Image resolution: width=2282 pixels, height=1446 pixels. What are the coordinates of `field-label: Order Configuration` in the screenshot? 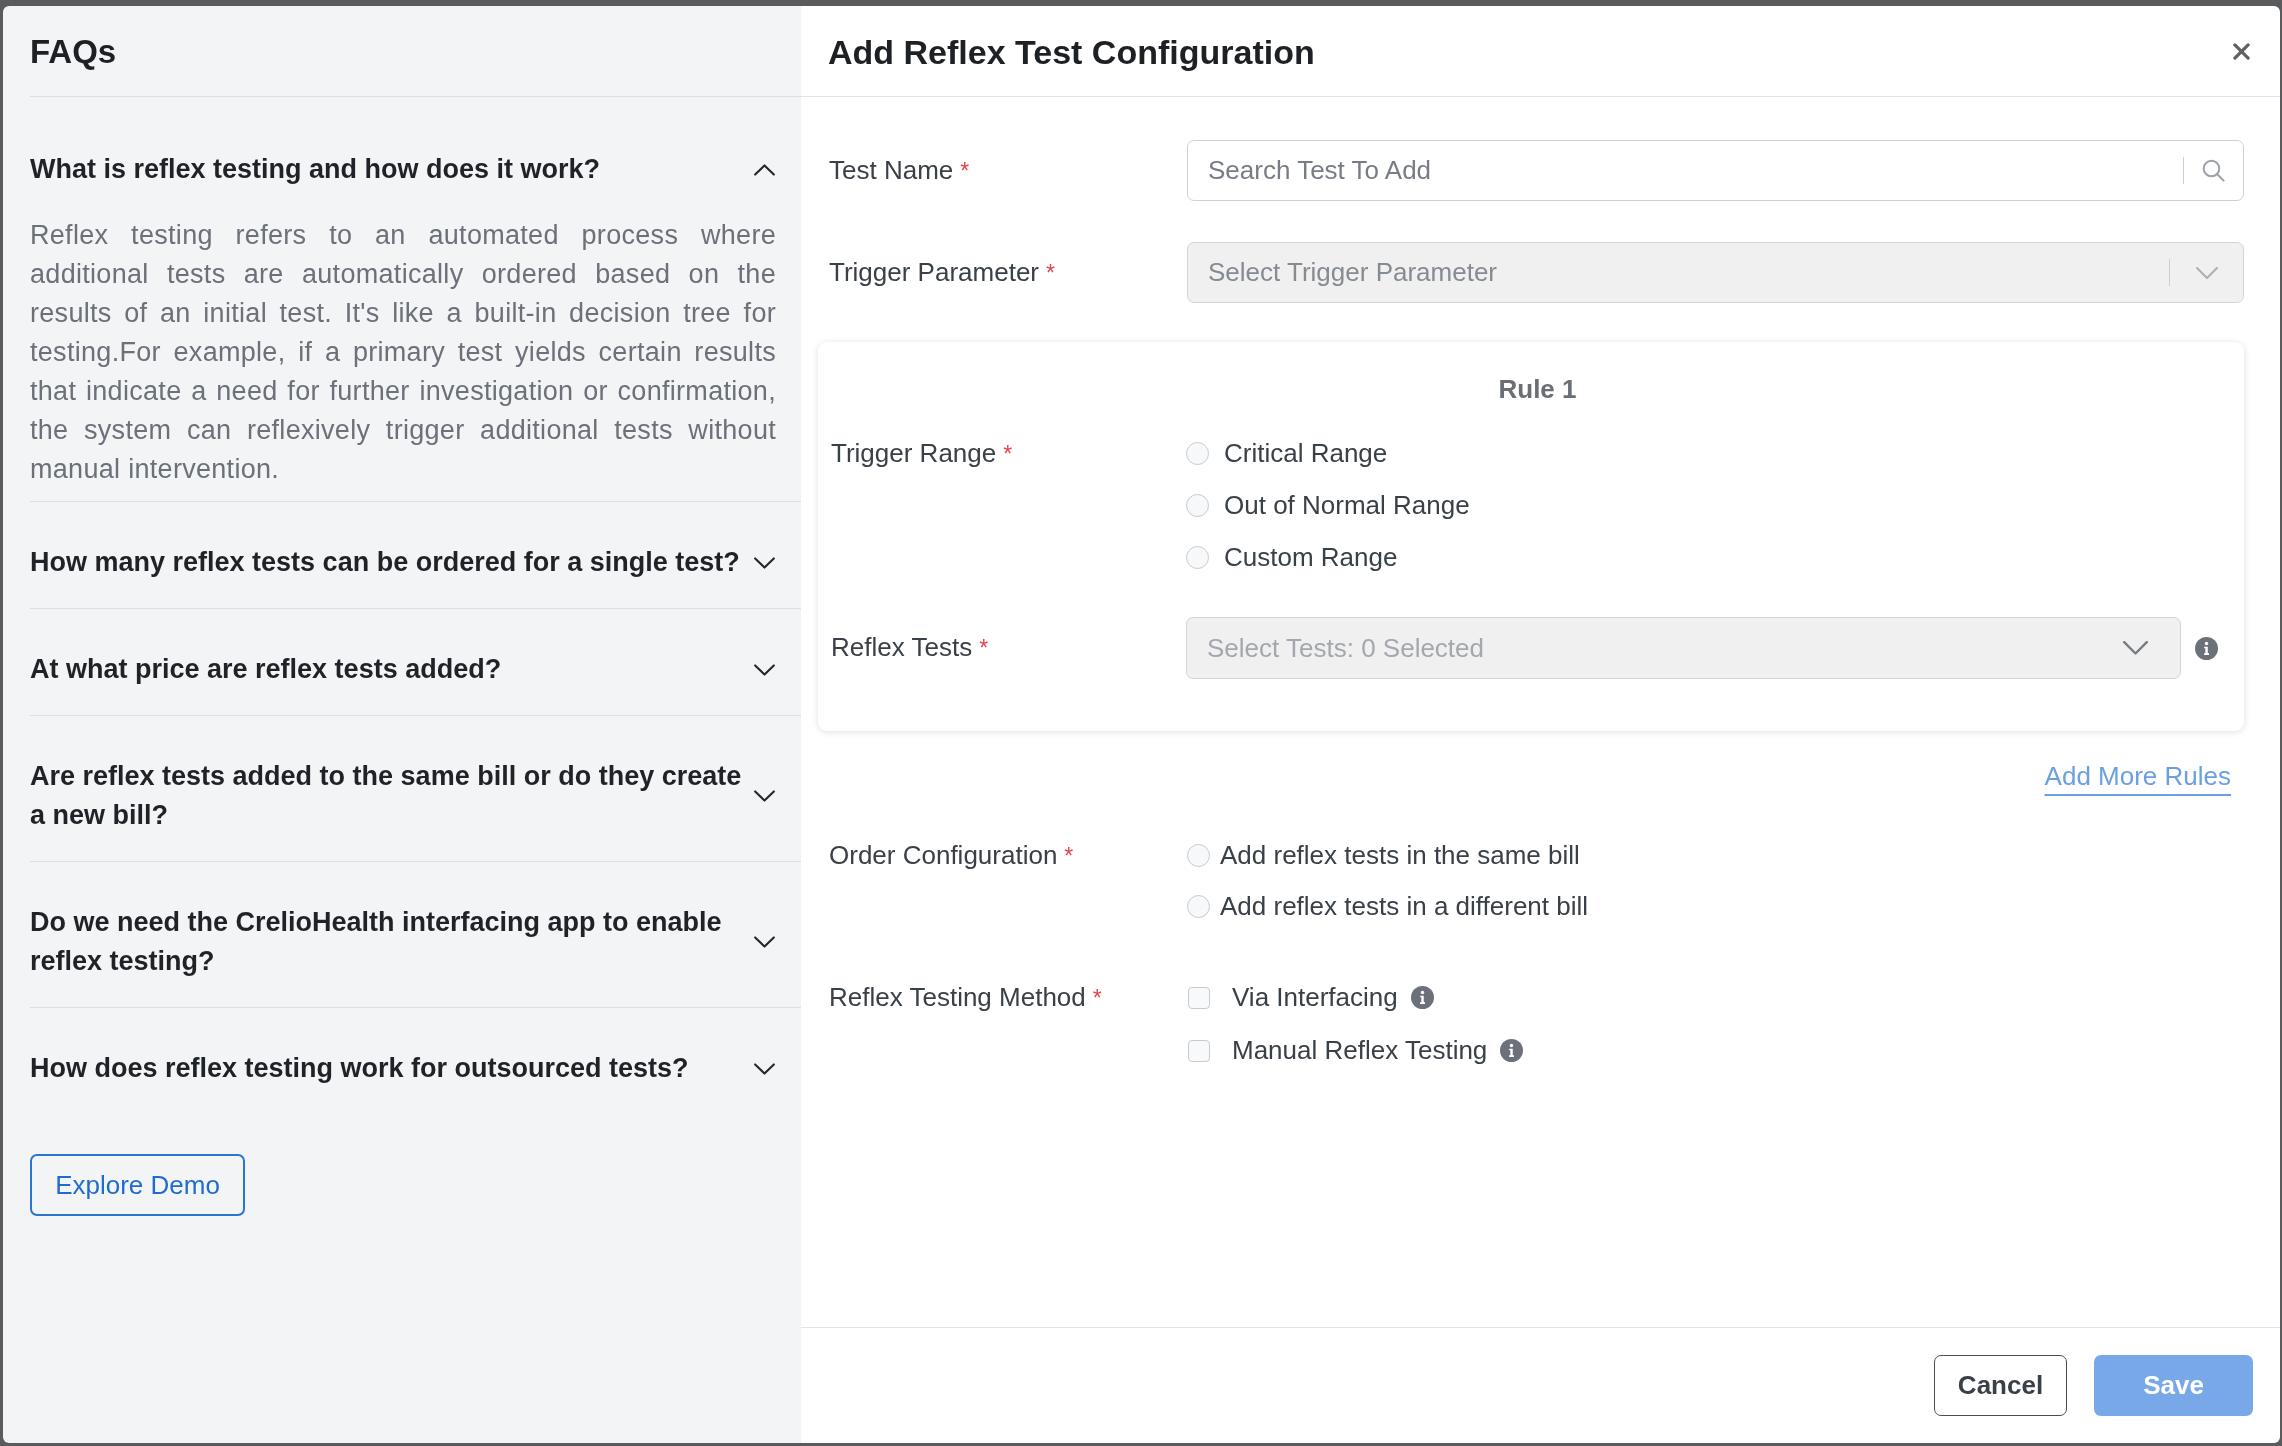 It's located at (943, 855).